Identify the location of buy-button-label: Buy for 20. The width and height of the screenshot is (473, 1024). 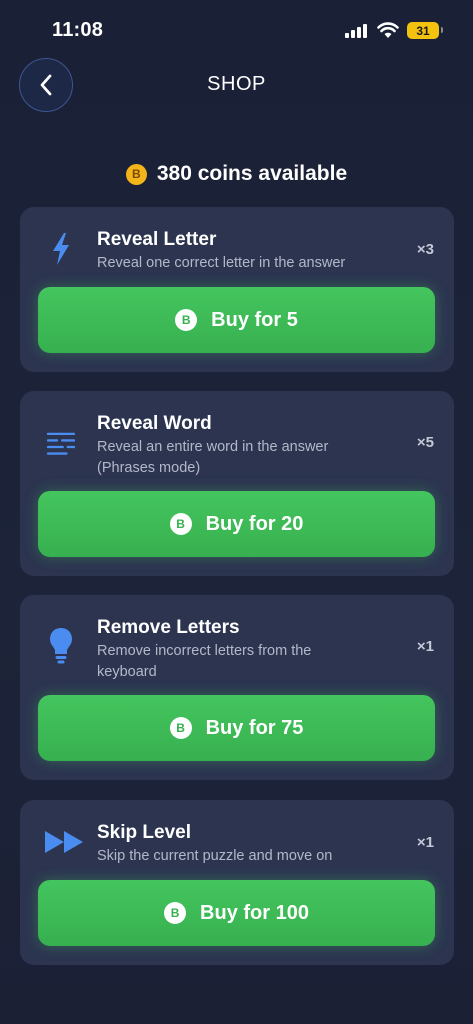
(254, 523).